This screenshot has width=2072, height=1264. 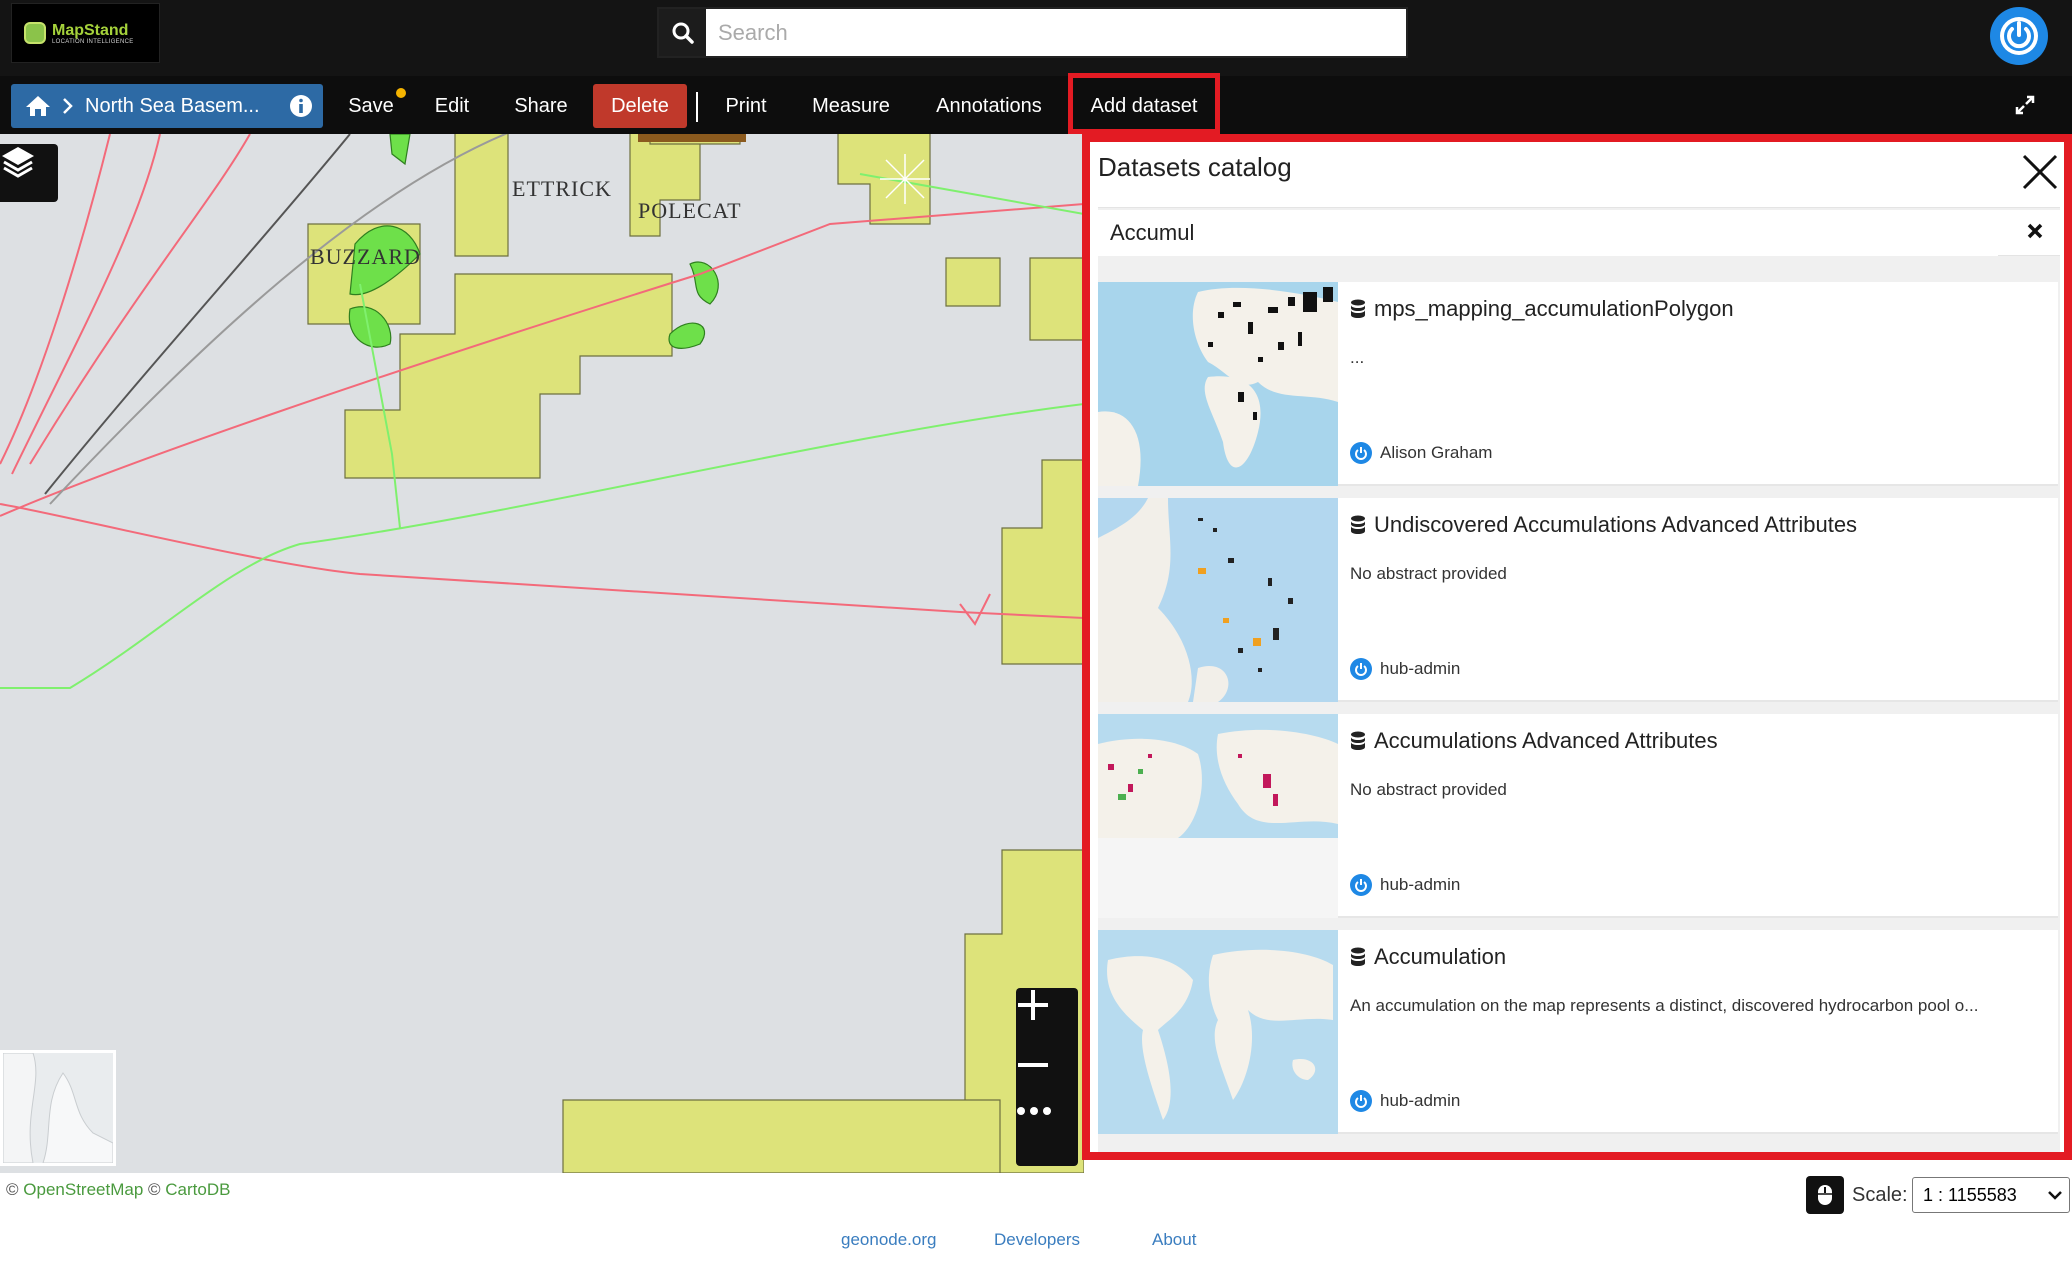 What do you see at coordinates (851, 106) in the screenshot?
I see `measure-button: Measure` at bounding box center [851, 106].